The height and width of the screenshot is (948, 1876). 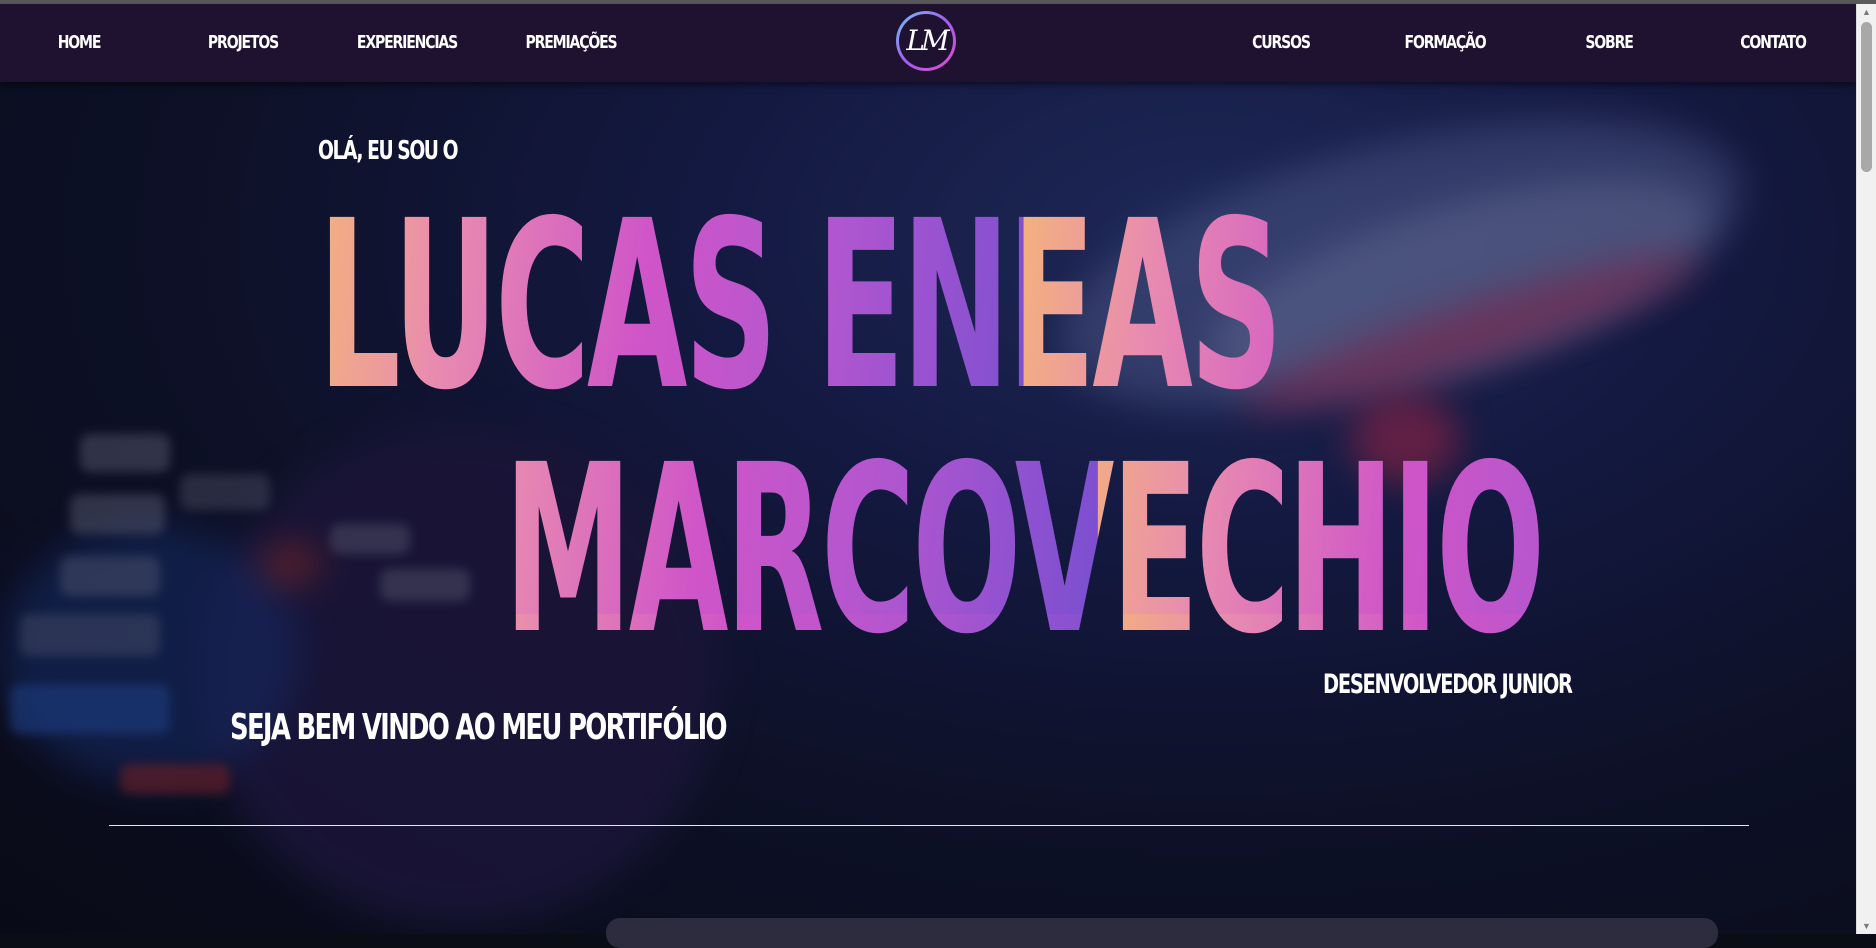 I want to click on triangle-up-icon: ▲, so click(x=1866, y=12).